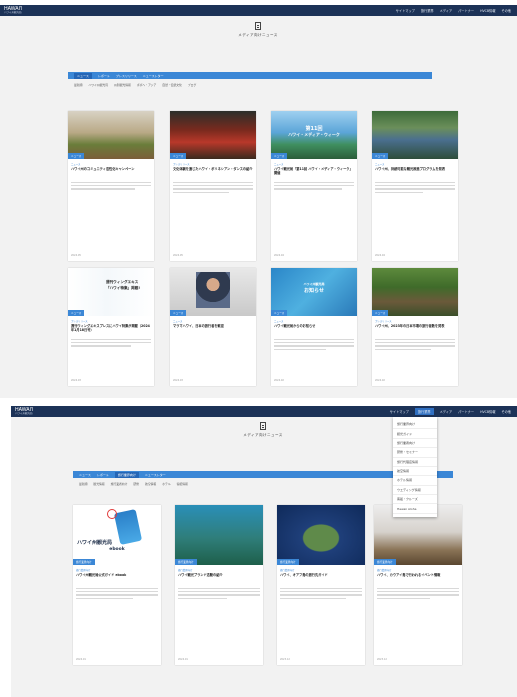 This screenshot has width=517, height=697. I want to click on filter-6: 客船情報, so click(182, 484).